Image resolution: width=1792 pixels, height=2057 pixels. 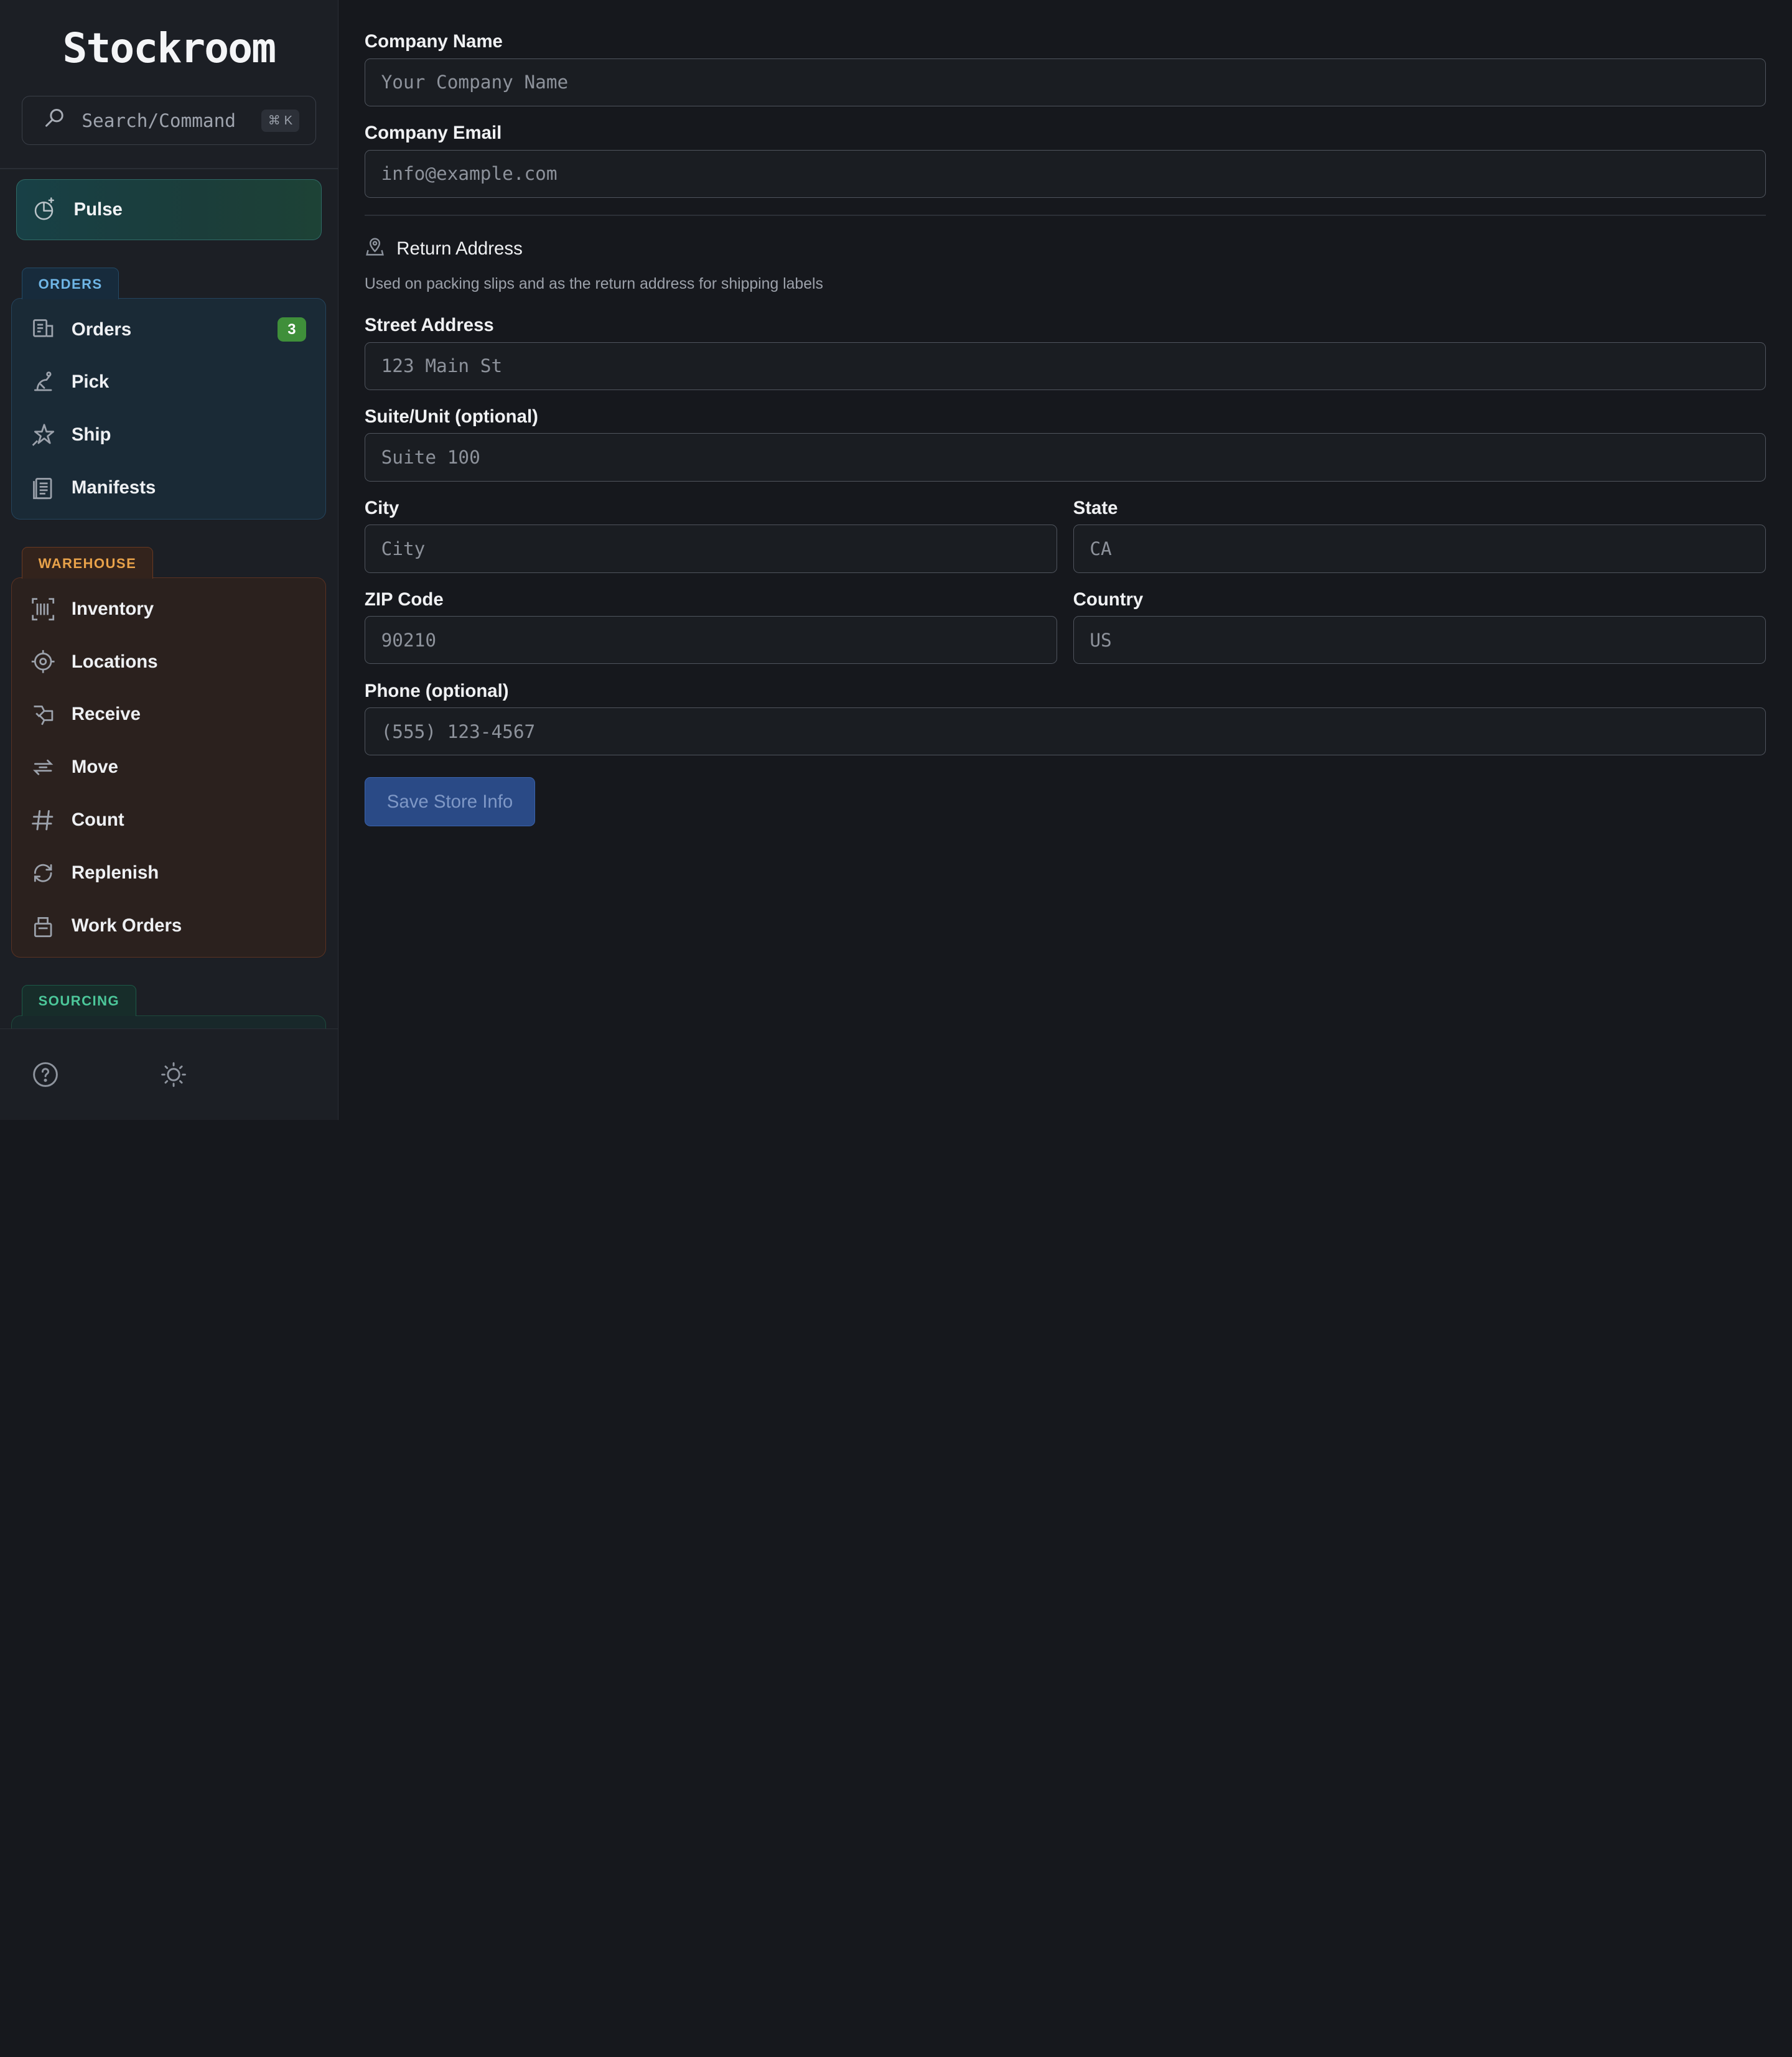 I want to click on street-address-label: Street Address, so click(x=429, y=325).